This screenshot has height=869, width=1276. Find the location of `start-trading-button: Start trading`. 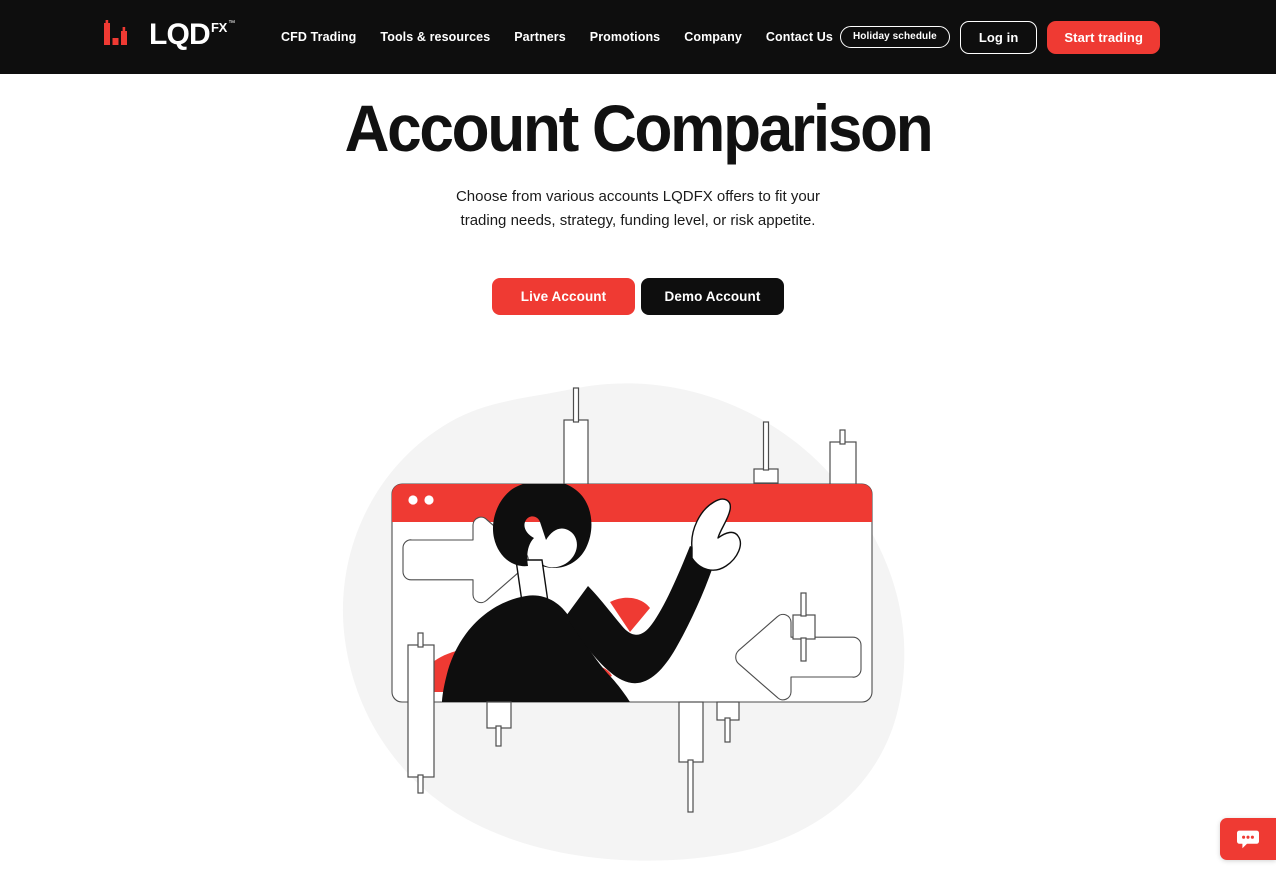

start-trading-button: Start trading is located at coordinates (1103, 37).